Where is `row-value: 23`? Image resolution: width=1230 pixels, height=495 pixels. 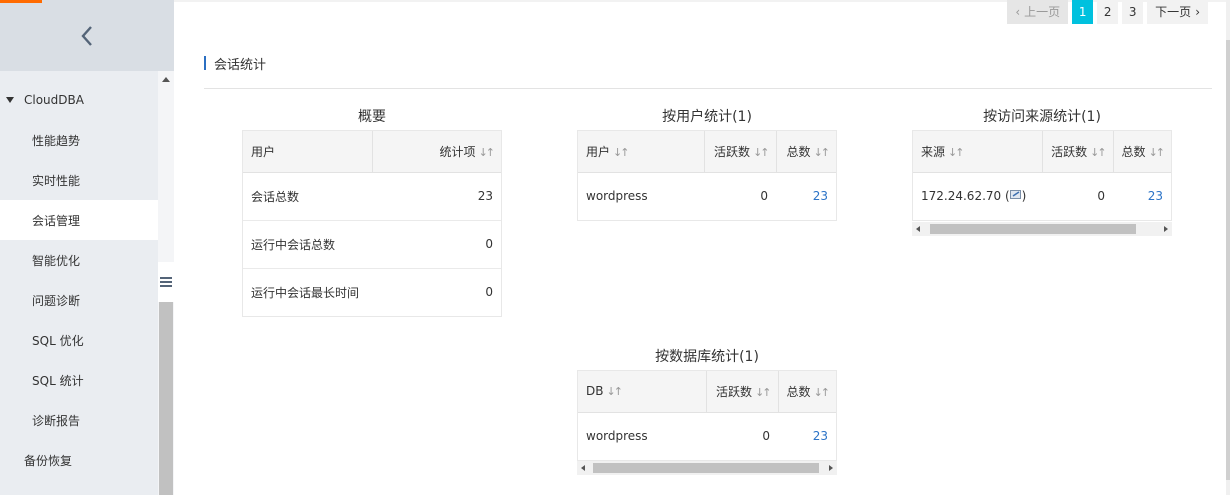
row-value: 23 is located at coordinates (436, 196).